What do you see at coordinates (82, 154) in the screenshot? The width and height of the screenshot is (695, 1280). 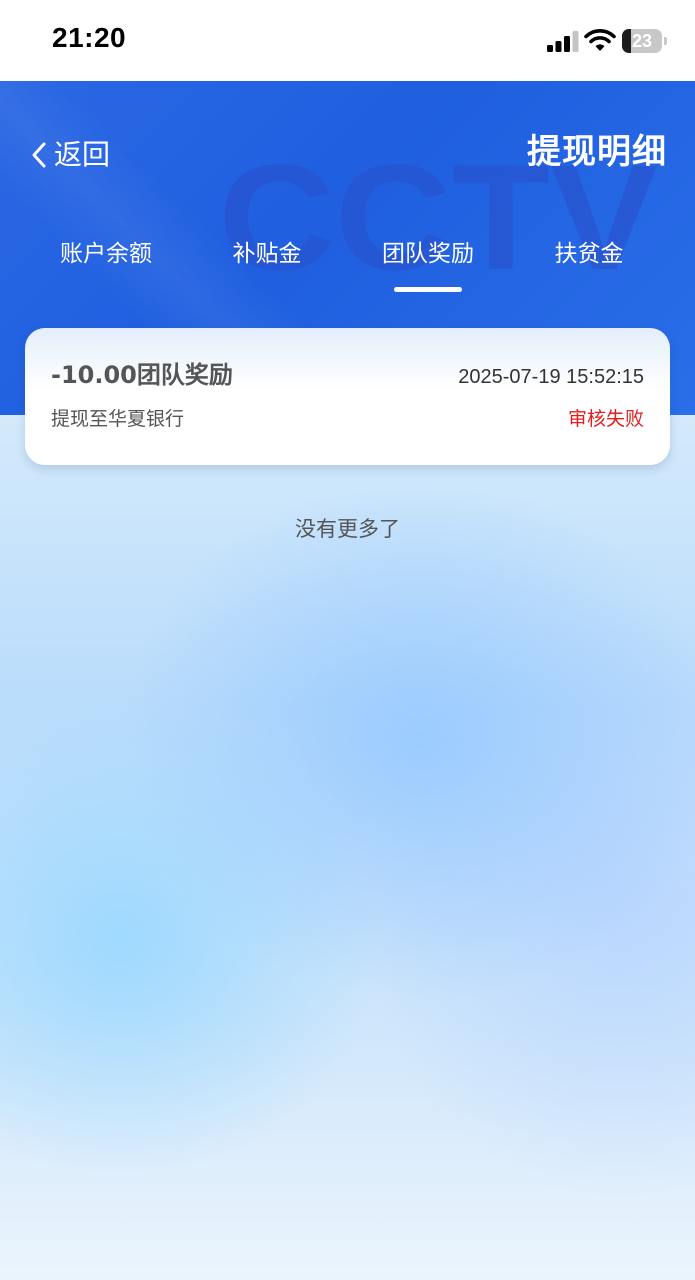 I see `back-label: 返回` at bounding box center [82, 154].